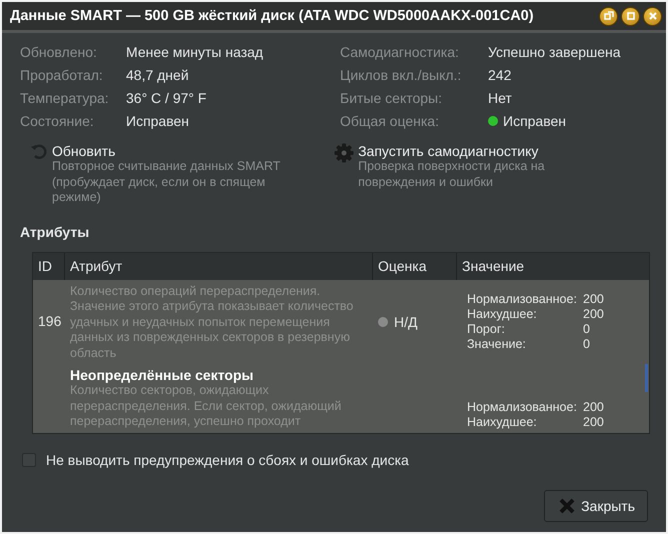 The image size is (668, 534). Describe the element at coordinates (62, 74) in the screenshot. I see `info-label: Проработал:` at that location.